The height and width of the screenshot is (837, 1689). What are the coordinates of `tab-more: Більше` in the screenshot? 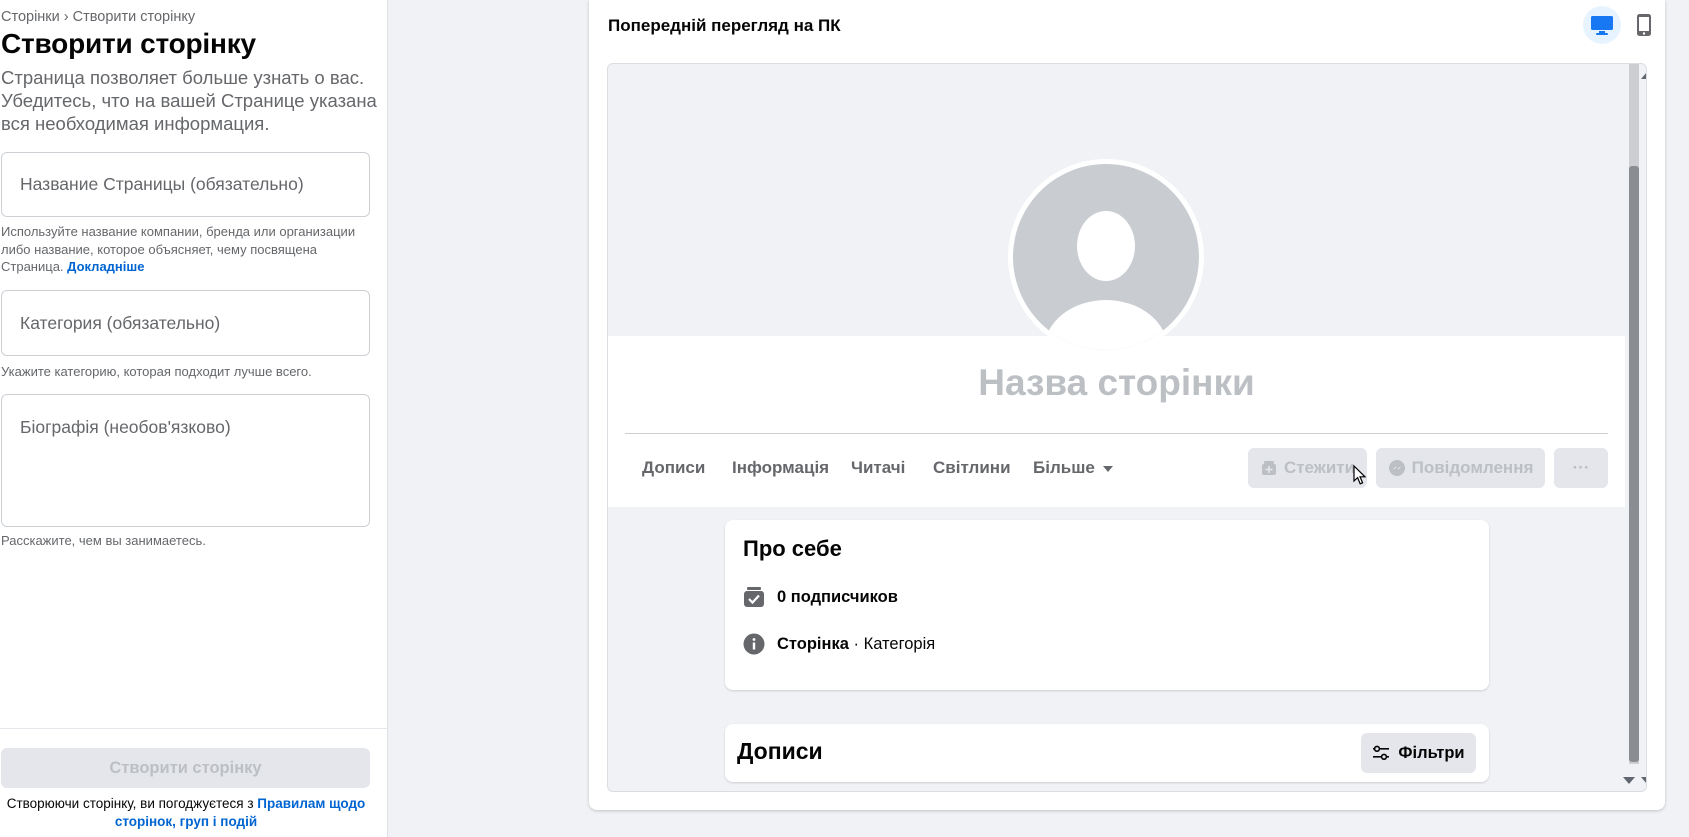 It's located at (1073, 468).